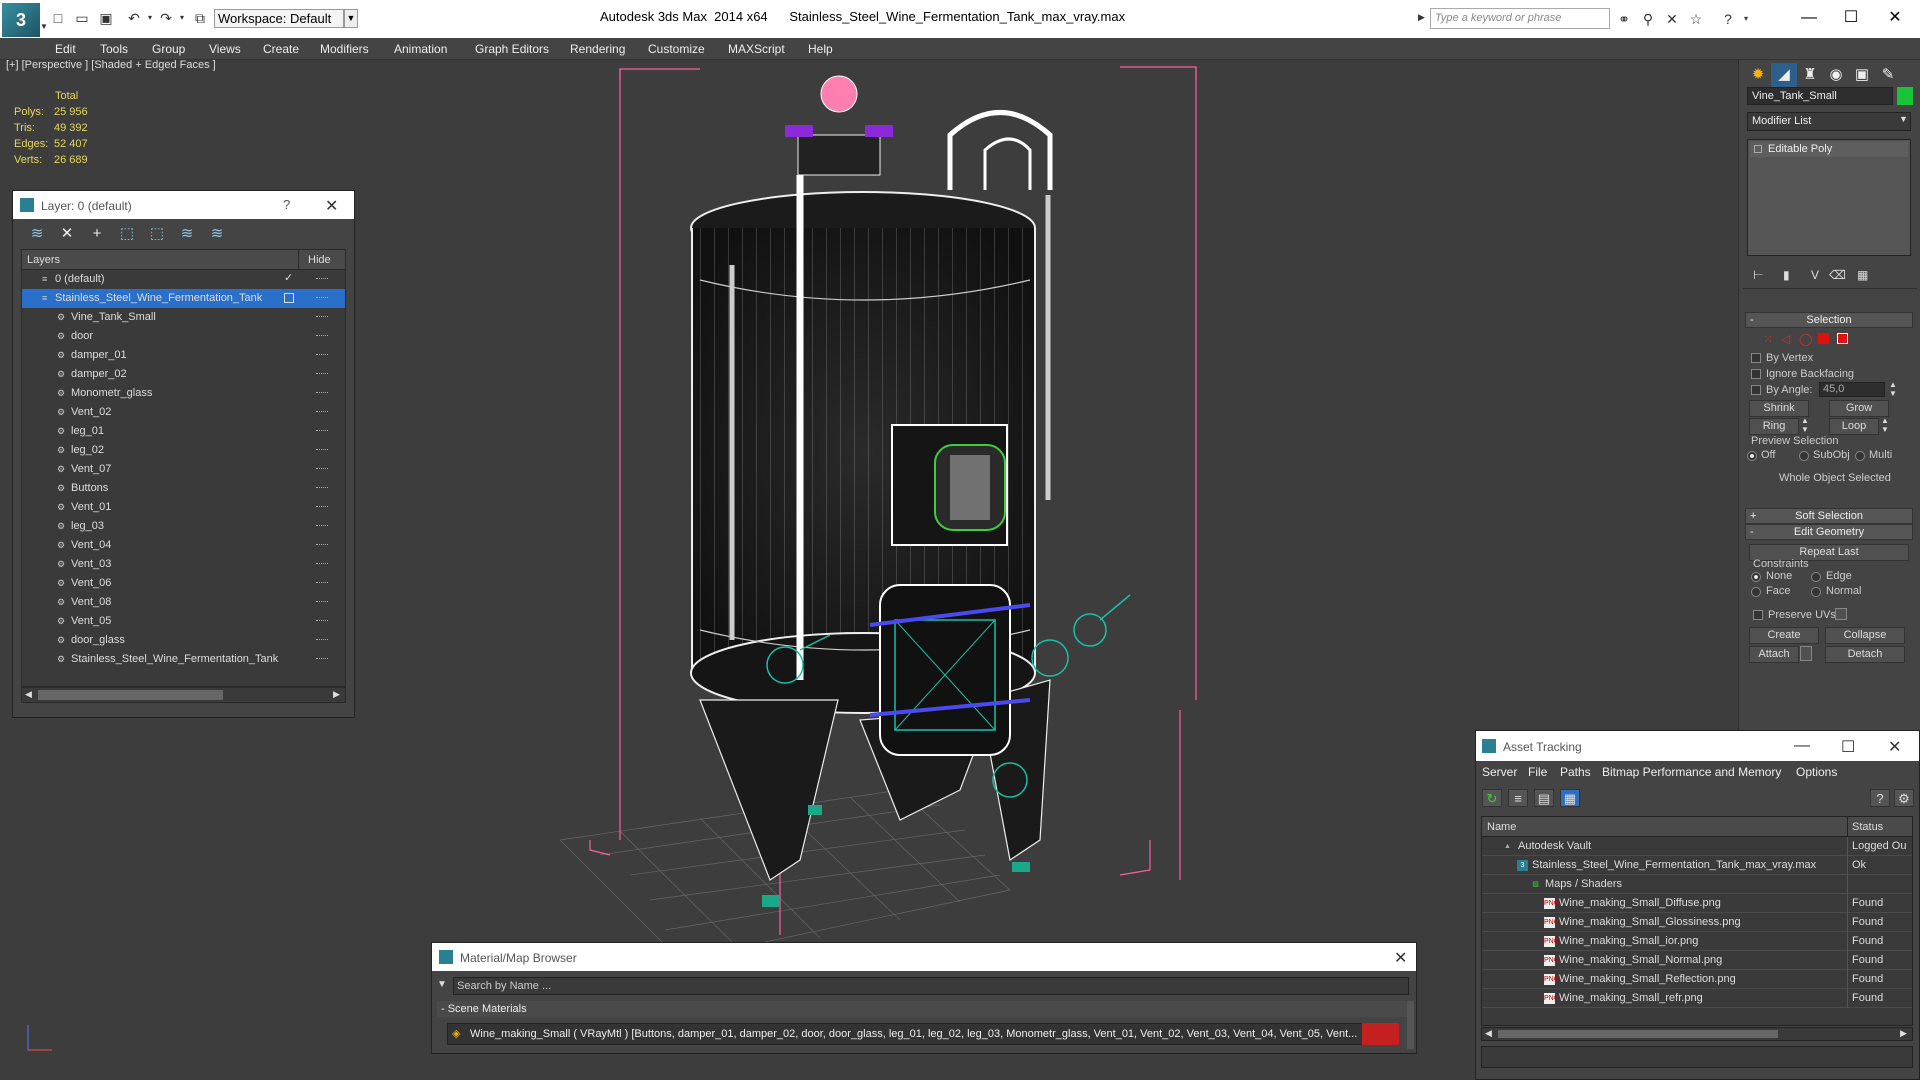 The image size is (1920, 1080). I want to click on new-file-icon: □, so click(58, 18).